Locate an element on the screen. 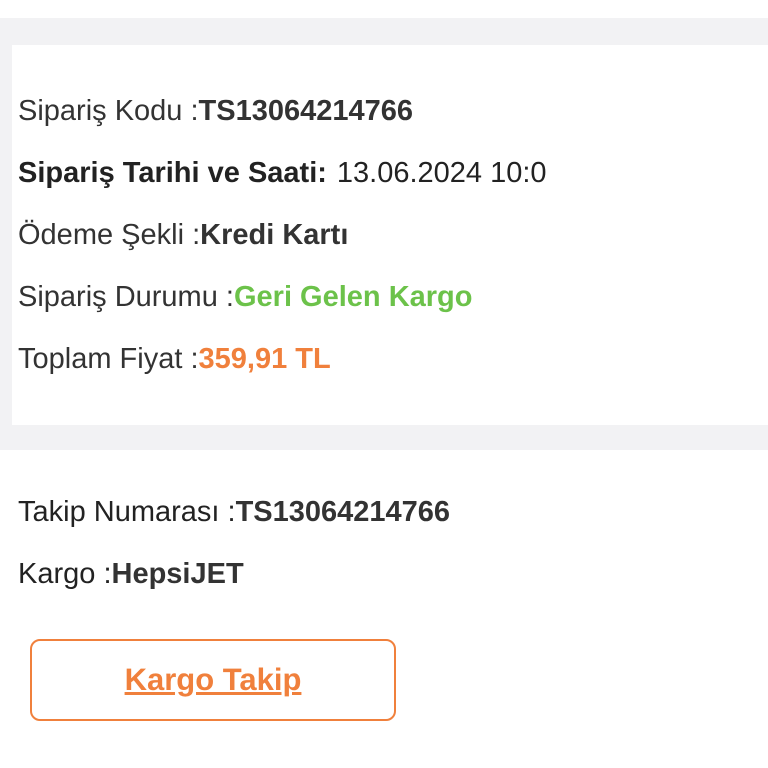 The width and height of the screenshot is (768, 768). track-shipment-button: Kargo Takip is located at coordinates (213, 680).